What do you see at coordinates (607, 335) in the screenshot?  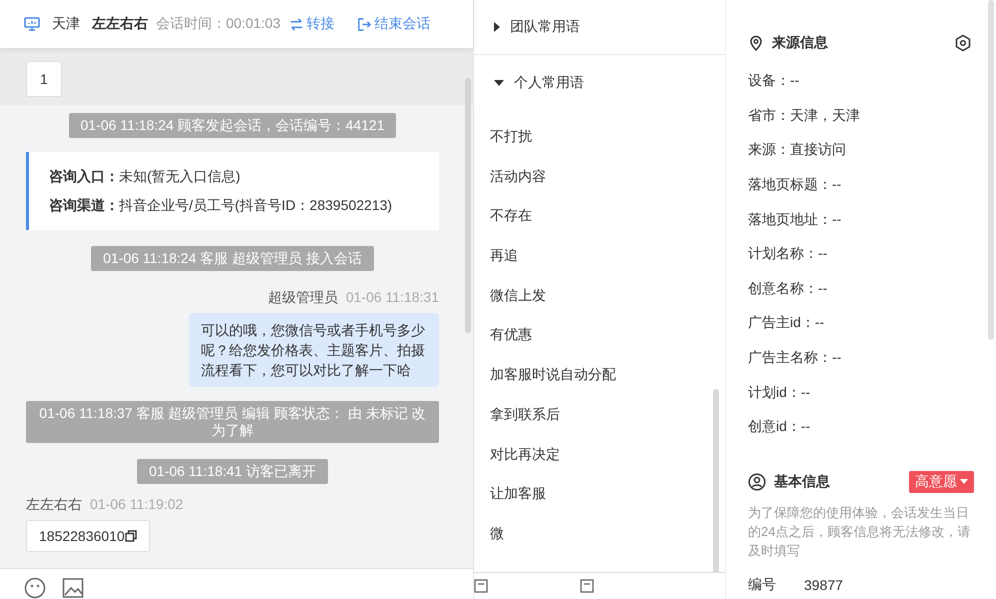 I see `phrase-item: 有优惠` at bounding box center [607, 335].